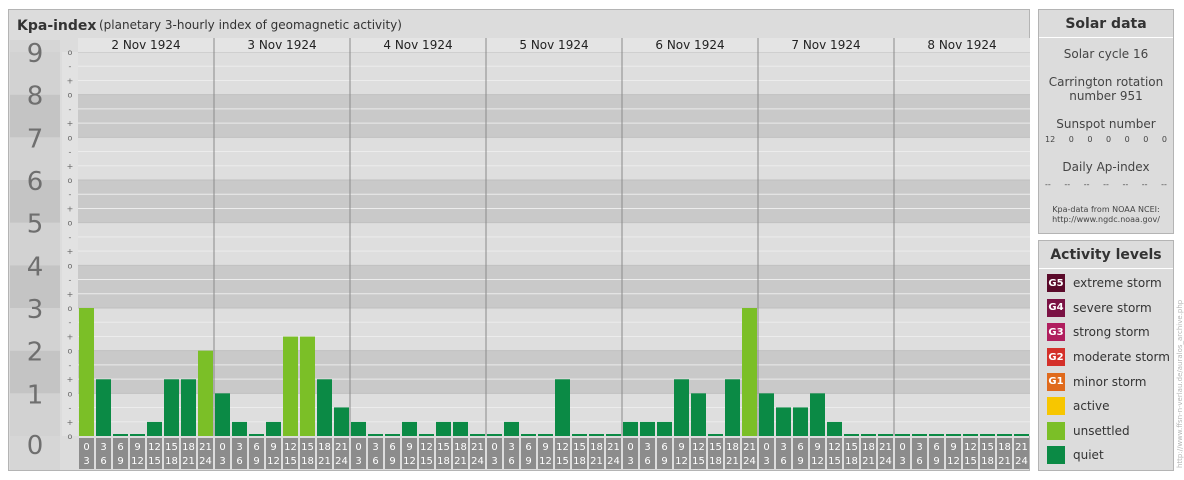 This screenshot has height=480, width=1184. What do you see at coordinates (1106, 431) in the screenshot?
I see `legend-item-unsettled: unsettled` at bounding box center [1106, 431].